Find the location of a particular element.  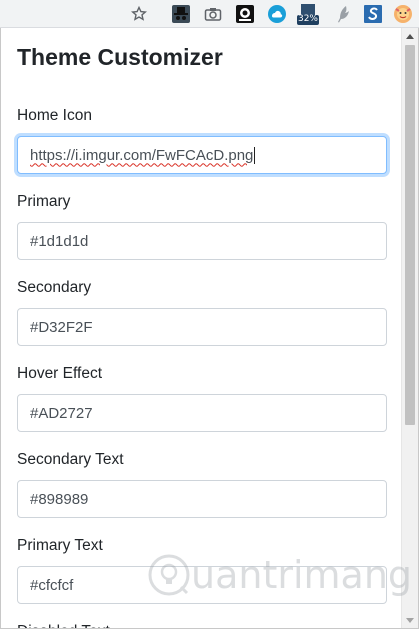

home-icon-input: https://i.imgur.com/FwFCAcD.png is located at coordinates (202, 155).